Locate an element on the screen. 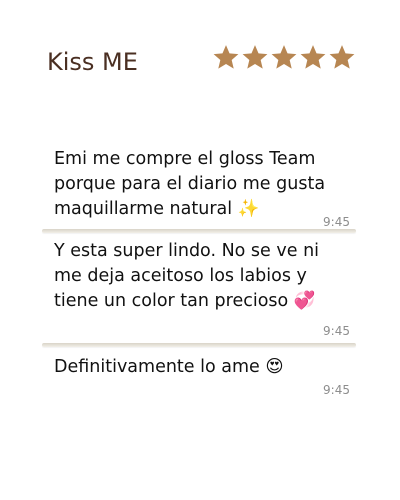  brand-name: Kiss ME is located at coordinates (92, 62).